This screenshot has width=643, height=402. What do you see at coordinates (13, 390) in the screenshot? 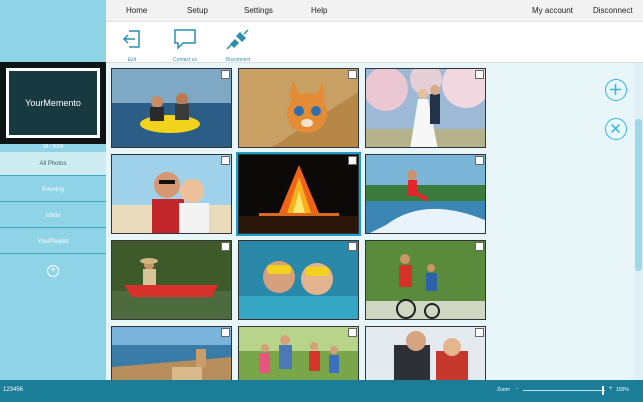
I see `status-code: 123456` at bounding box center [13, 390].